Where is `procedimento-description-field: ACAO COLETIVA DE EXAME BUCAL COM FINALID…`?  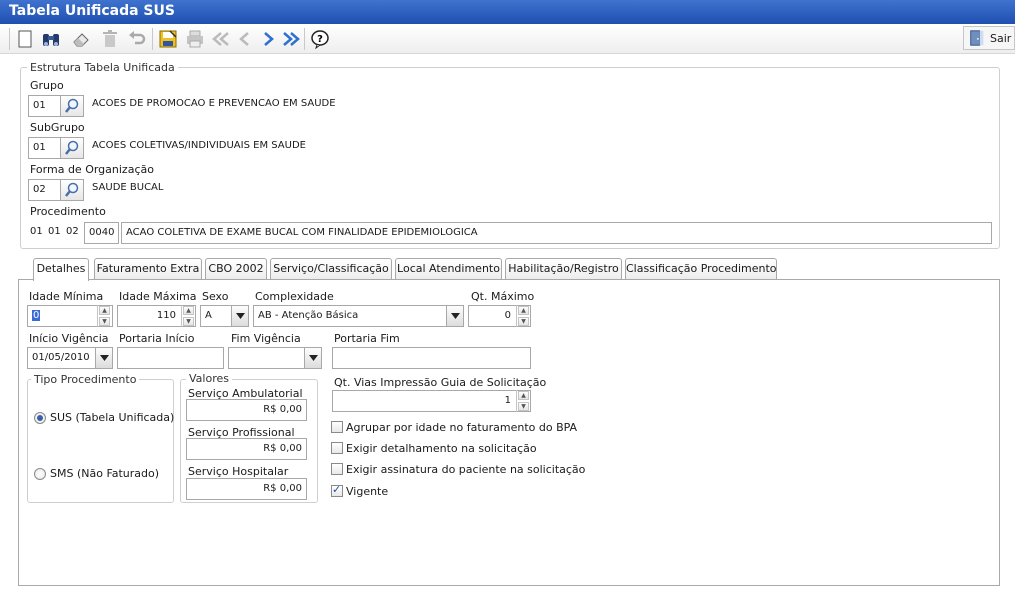 procedimento-description-field: ACAO COLETIVA DE EXAME BUCAL COM FINALID… is located at coordinates (556, 233).